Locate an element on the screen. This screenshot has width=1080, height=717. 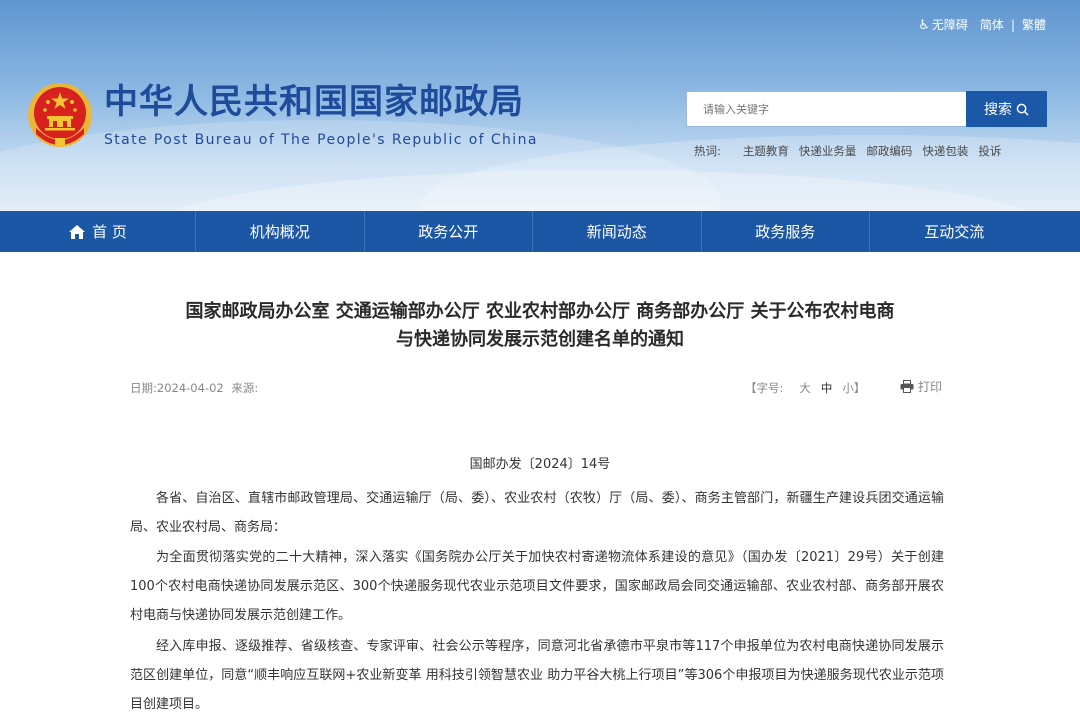
nav-item-services: 政务服务 is located at coordinates (786, 231).